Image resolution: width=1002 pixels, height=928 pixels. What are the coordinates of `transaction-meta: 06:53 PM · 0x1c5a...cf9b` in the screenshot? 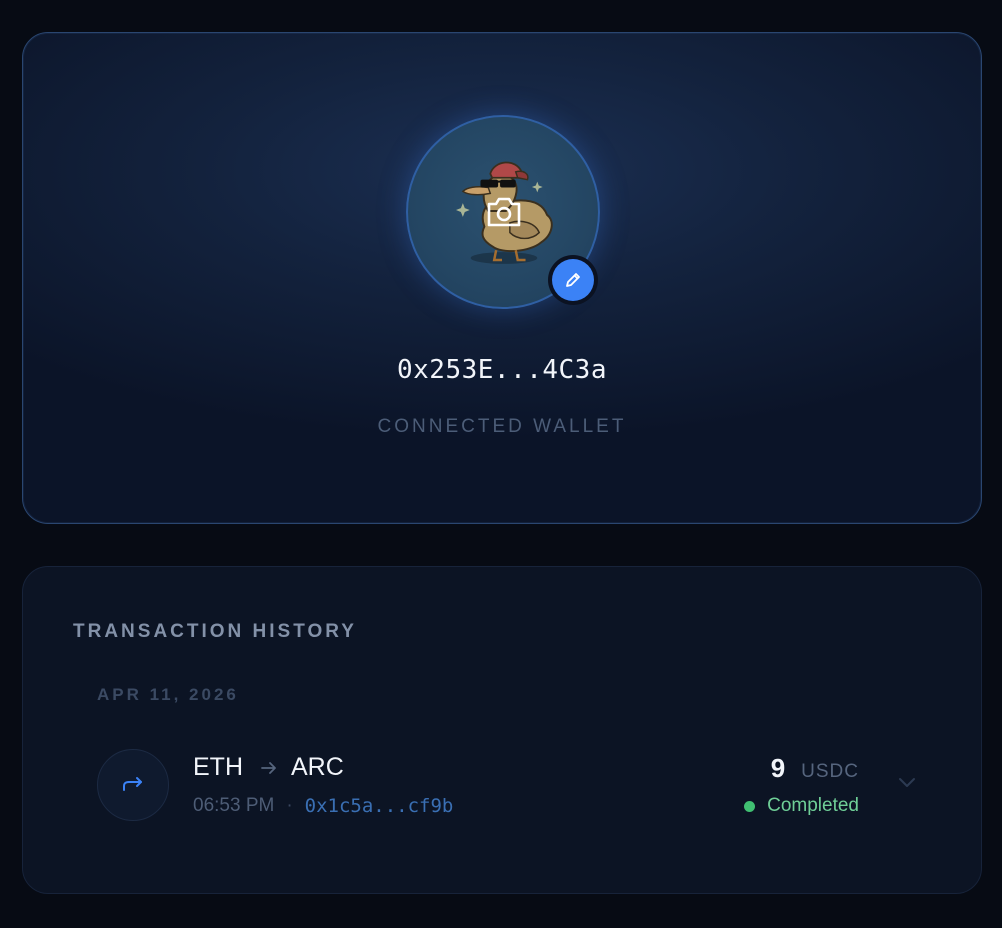 It's located at (323, 806).